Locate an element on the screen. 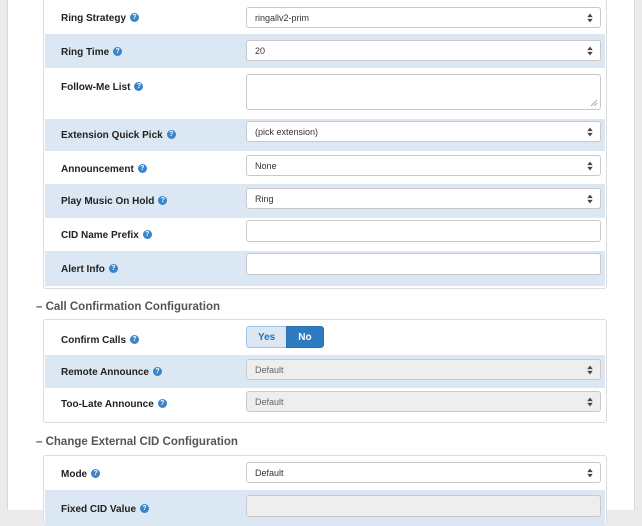  external-cid-heading: – Change External CID Configuration is located at coordinates (137, 442).